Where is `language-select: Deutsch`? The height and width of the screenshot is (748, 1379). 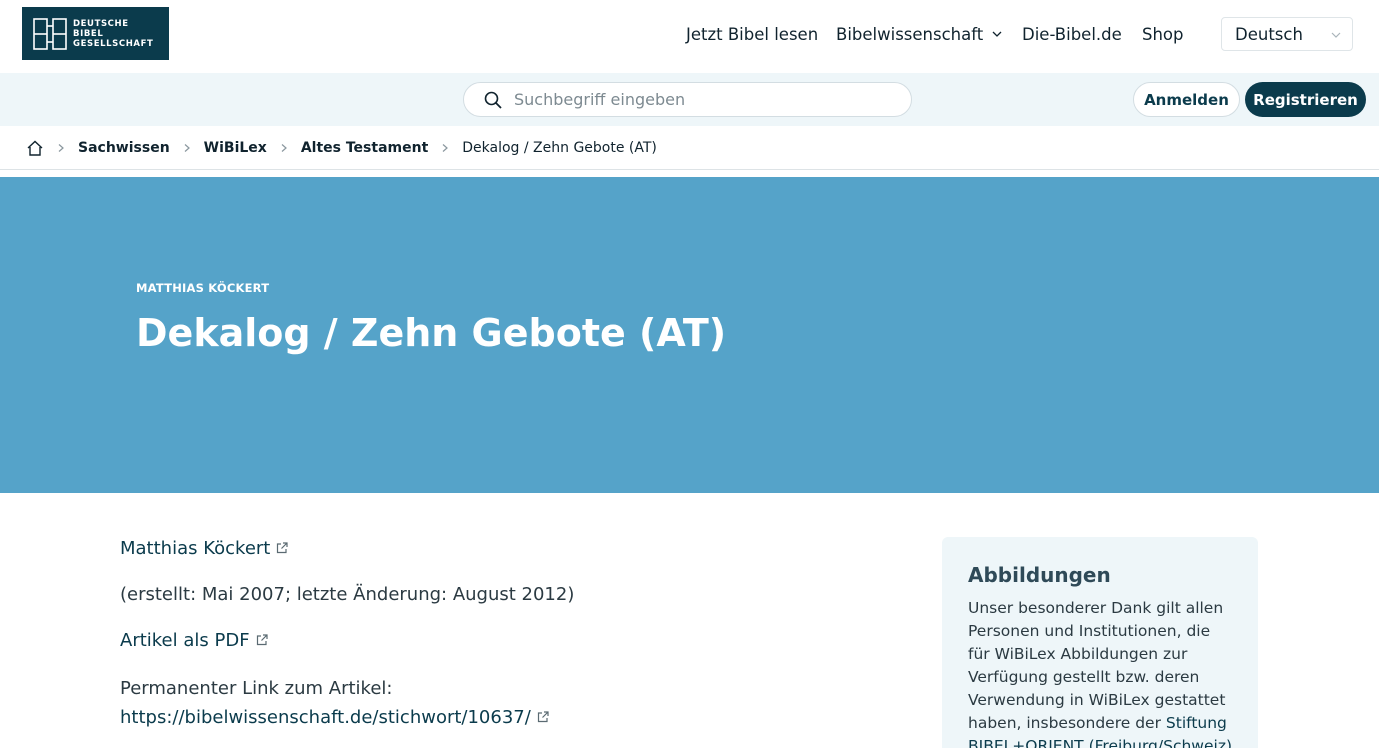
language-select: Deutsch is located at coordinates (1287, 34).